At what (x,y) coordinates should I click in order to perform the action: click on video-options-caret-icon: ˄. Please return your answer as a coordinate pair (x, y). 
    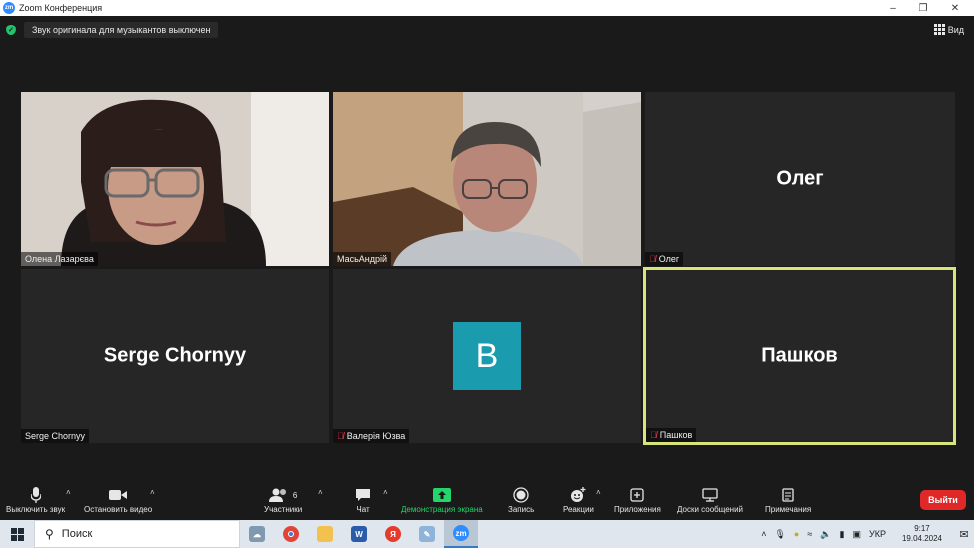
    Looking at the image, I should click on (152, 492).